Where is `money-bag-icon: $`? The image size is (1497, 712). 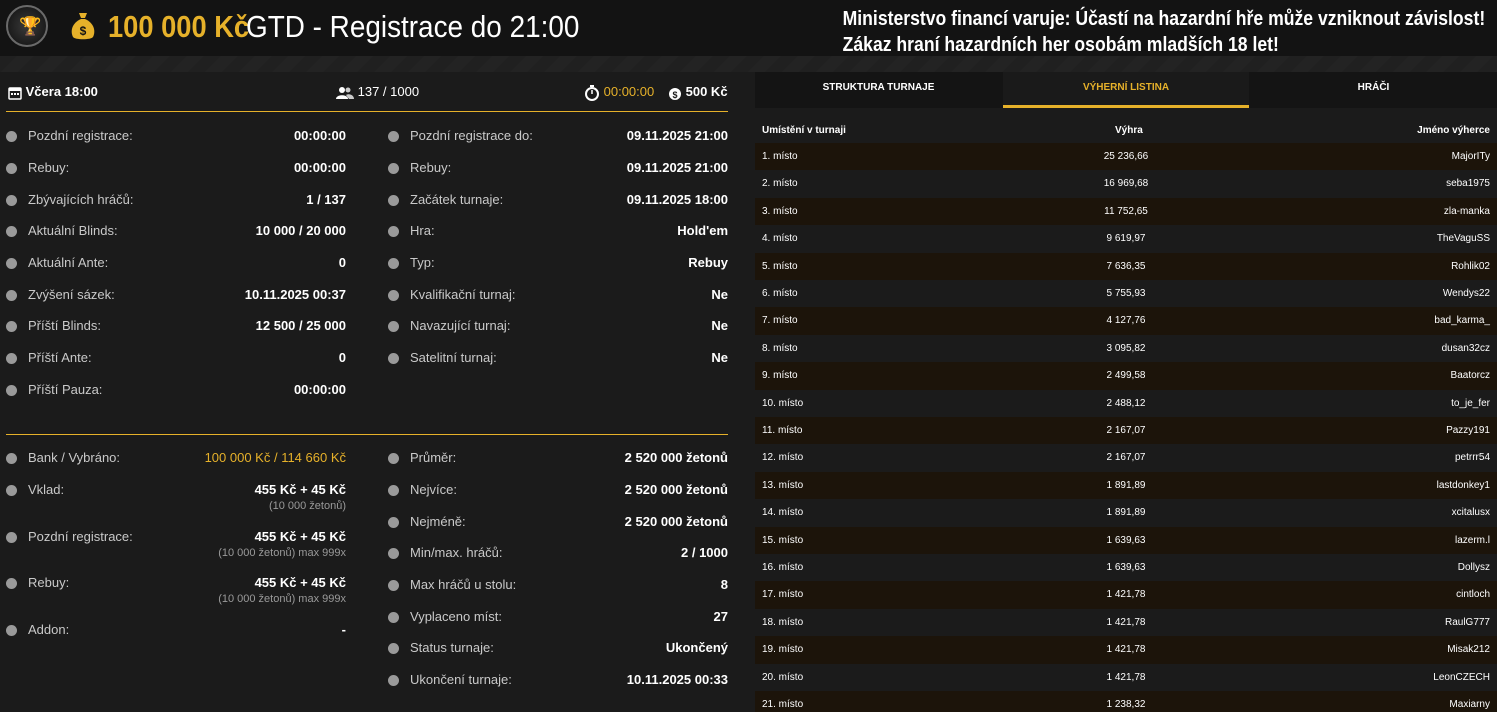 money-bag-icon: $ is located at coordinates (83, 26).